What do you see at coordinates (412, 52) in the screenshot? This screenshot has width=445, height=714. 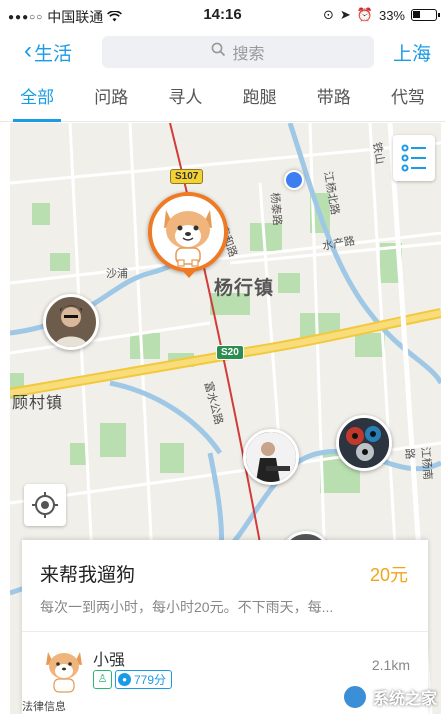 I see `city-selector: 上海` at bounding box center [412, 52].